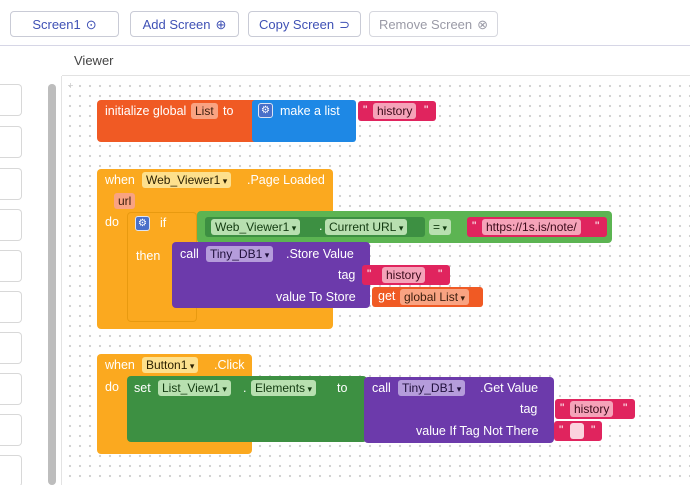 The width and height of the screenshot is (690, 485). Describe the element at coordinates (247, 409) in the screenshot. I see `set-property-block: set List_View1 . Elements to` at that location.